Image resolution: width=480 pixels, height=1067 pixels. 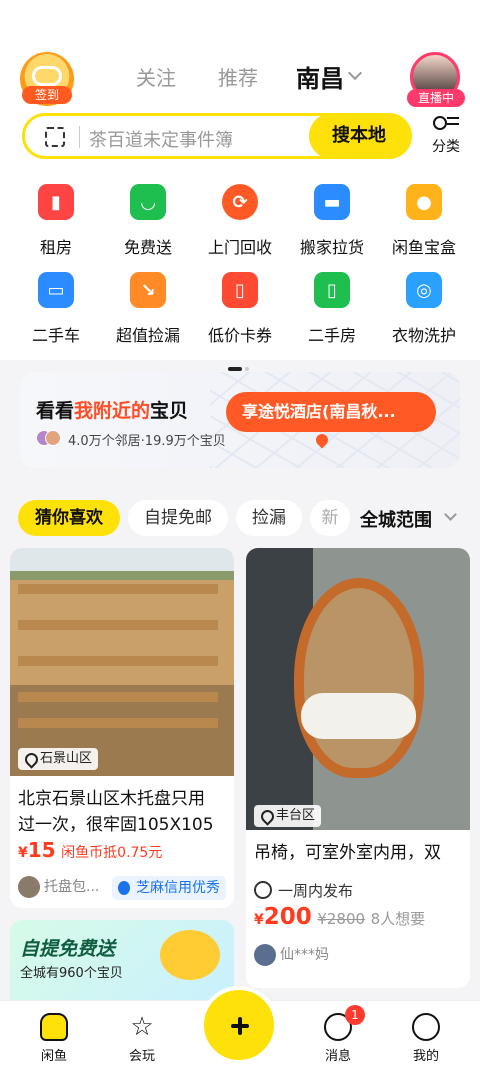 I want to click on service-label: 租房, so click(x=55, y=247).